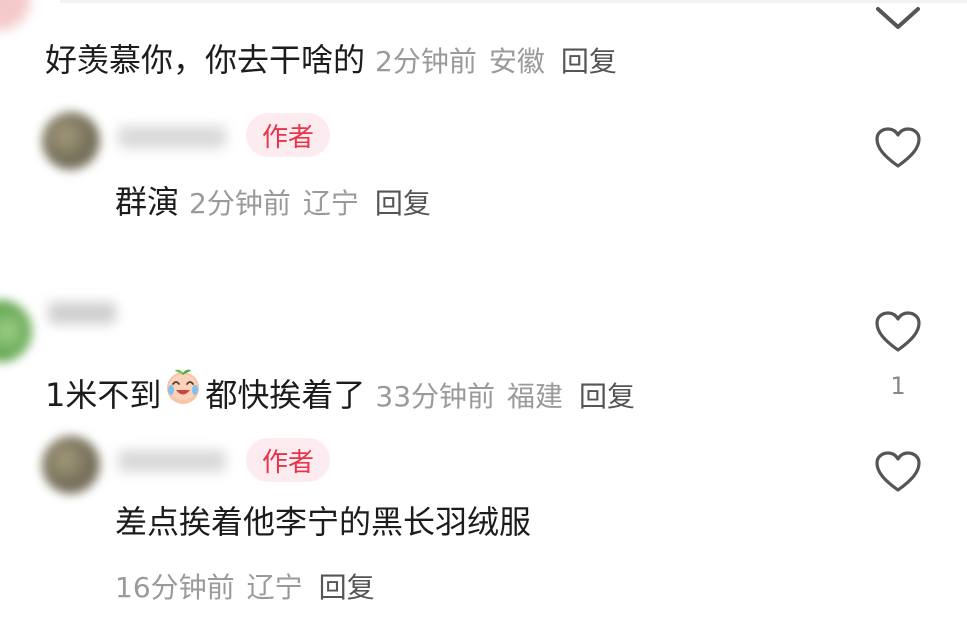 The image size is (967, 639). I want to click on comment-text-after: 都快挨着了, so click(285, 395).